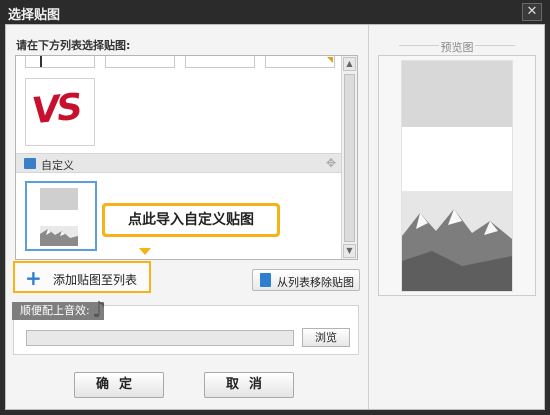  Describe the element at coordinates (457, 241) in the screenshot. I see `preview-mountain-image` at that location.